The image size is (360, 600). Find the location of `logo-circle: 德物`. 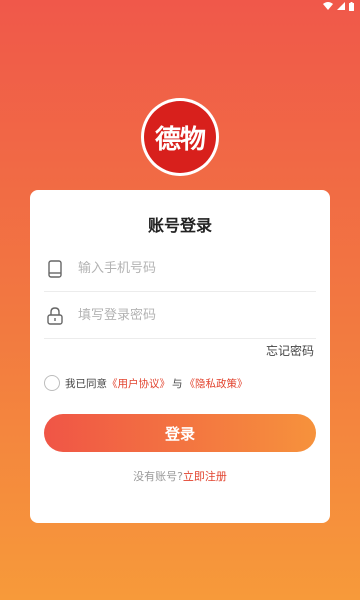

logo-circle: 德物 is located at coordinates (180, 137).